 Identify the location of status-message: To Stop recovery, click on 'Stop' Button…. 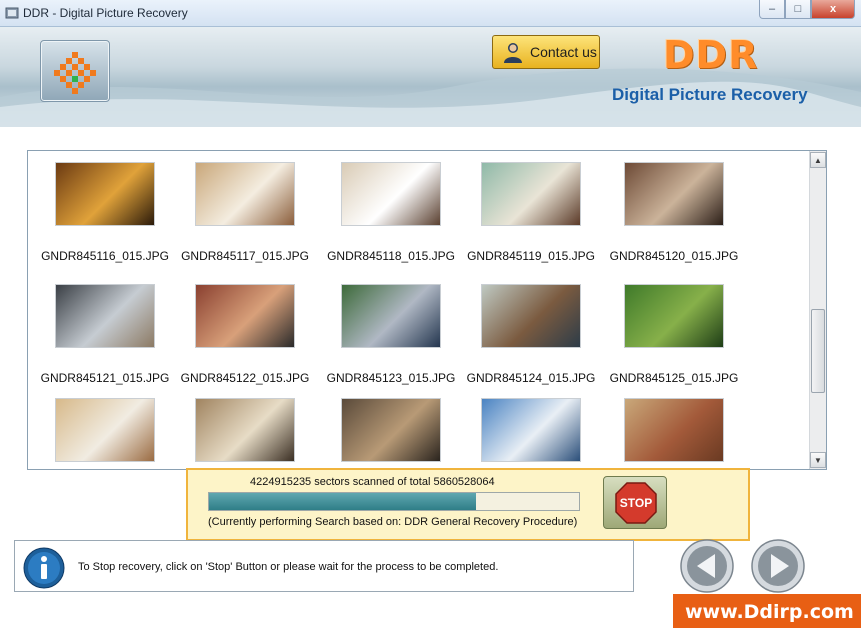
(288, 567).